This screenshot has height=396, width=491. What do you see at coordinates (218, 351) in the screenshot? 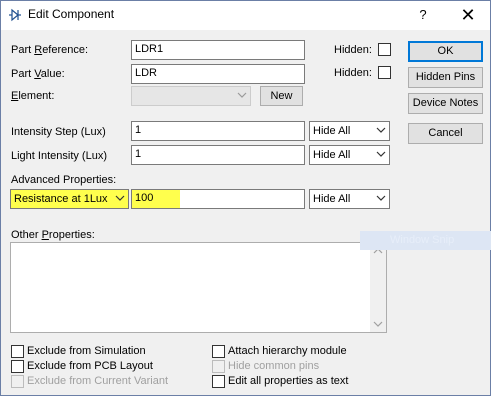
I see `attach-hierarchy-checkbox` at bounding box center [218, 351].